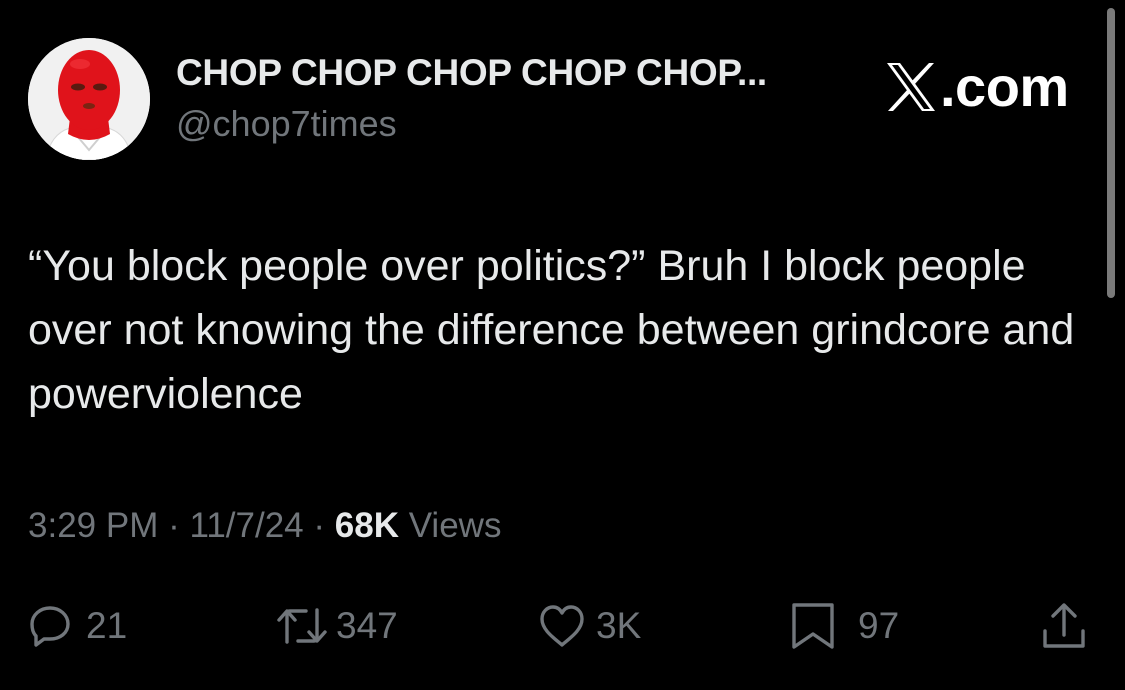 This screenshot has width=1125, height=690. What do you see at coordinates (246, 525) in the screenshot?
I see `tweet-date: 11/7/24` at bounding box center [246, 525].